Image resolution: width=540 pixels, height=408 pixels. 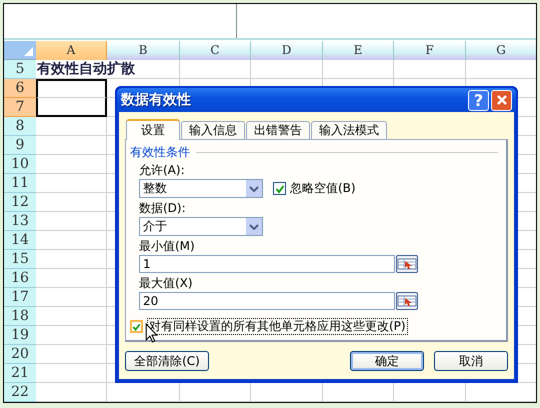 What do you see at coordinates (201, 188) in the screenshot?
I see `allow-dropdown: 整数` at bounding box center [201, 188].